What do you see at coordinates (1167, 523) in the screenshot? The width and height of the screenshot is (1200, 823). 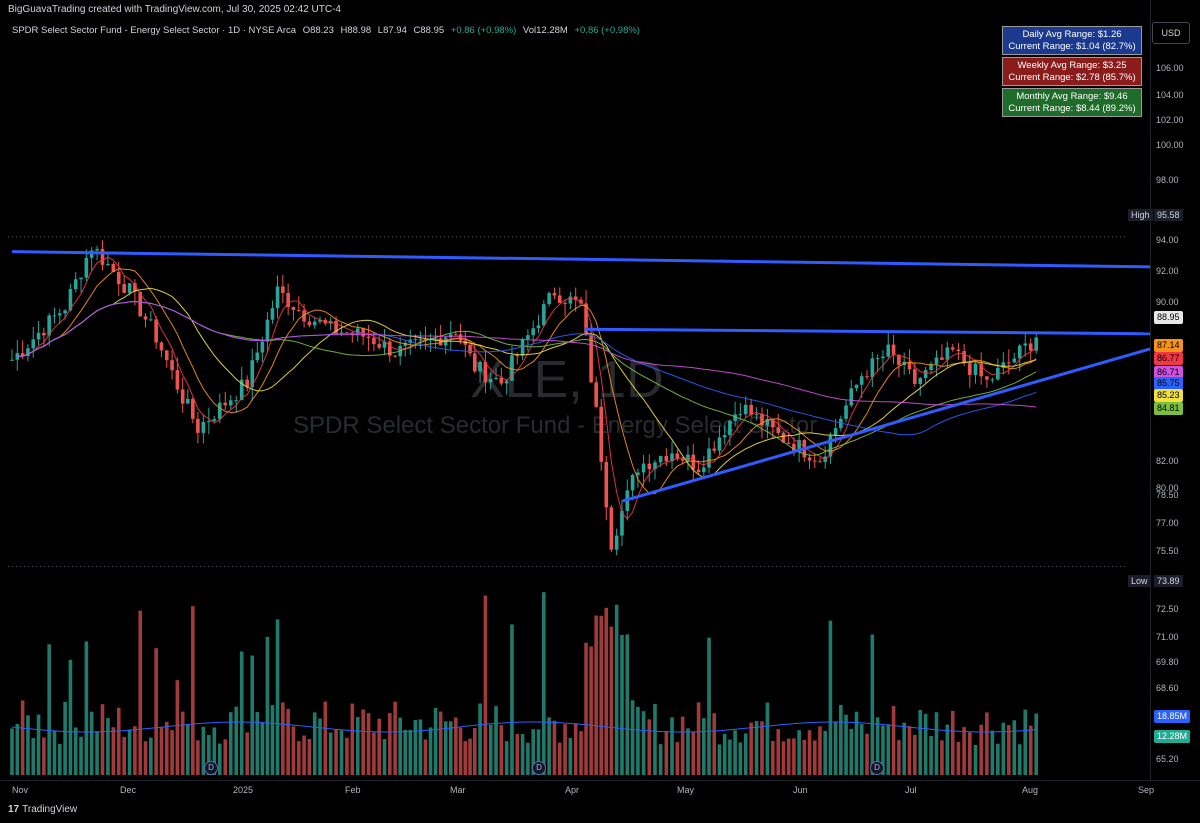 I see `price-tick-label: 77.00` at bounding box center [1167, 523].